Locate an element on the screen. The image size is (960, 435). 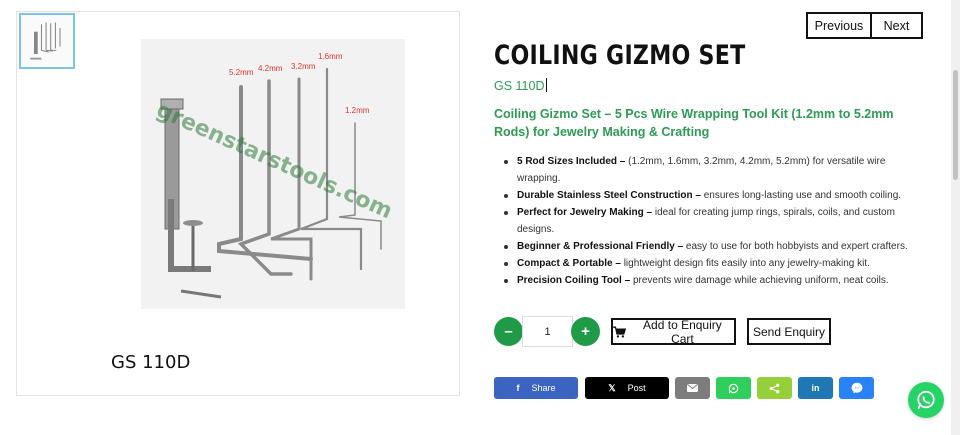
share-generic-button is located at coordinates (774, 388).